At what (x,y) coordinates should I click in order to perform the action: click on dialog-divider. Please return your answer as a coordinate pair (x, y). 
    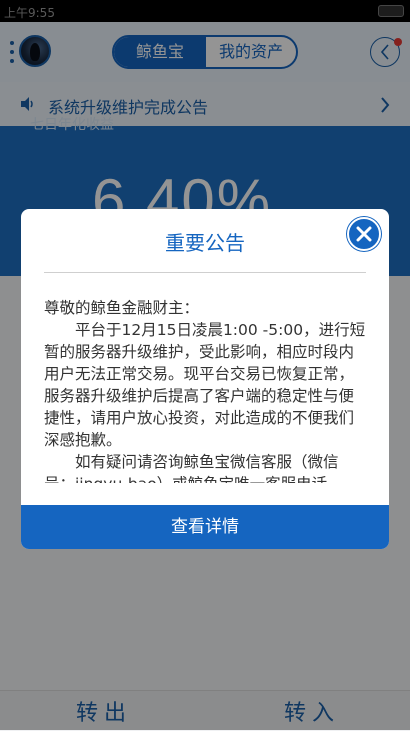
    Looking at the image, I should click on (205, 272).